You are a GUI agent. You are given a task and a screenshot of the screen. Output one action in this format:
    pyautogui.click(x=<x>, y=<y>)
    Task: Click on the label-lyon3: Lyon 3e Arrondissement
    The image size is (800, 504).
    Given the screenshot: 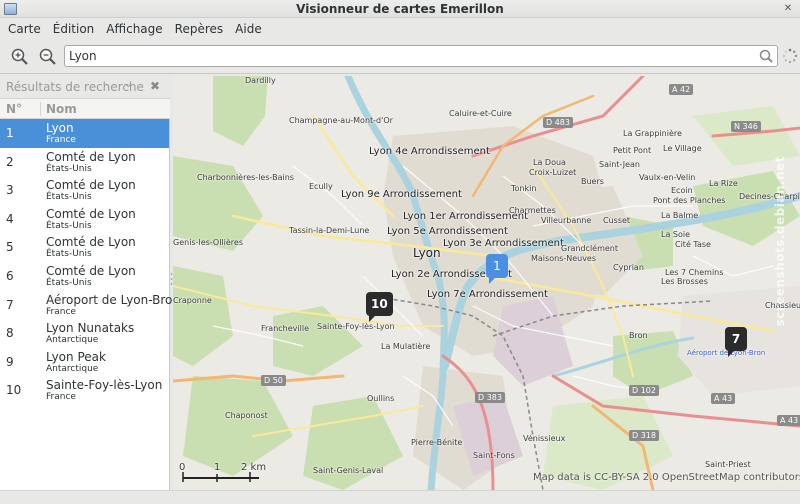 What is the action you would take?
    pyautogui.click(x=503, y=243)
    